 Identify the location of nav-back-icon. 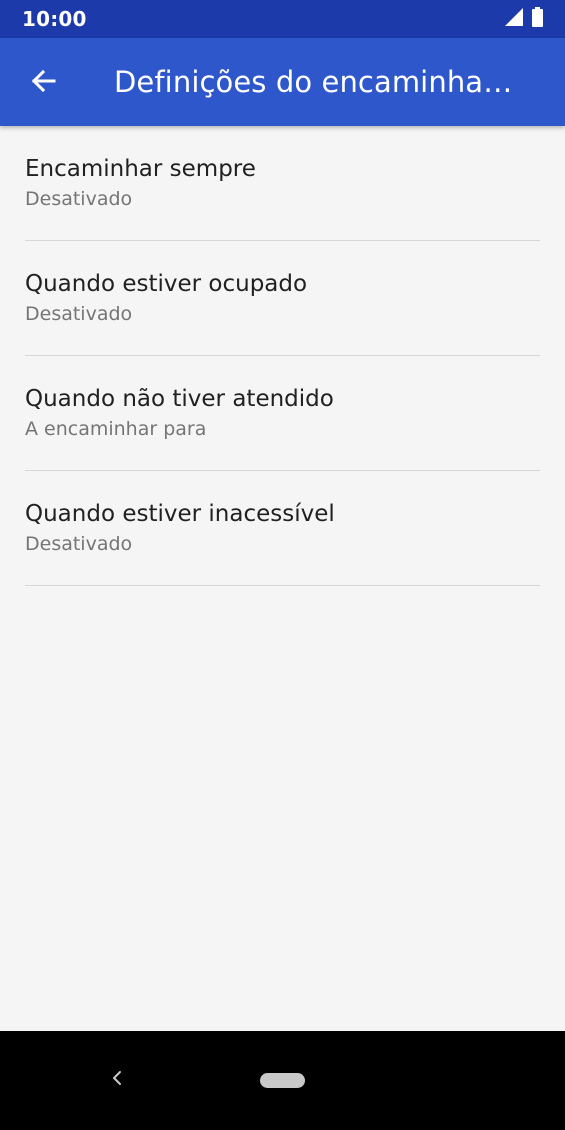
(117, 1080).